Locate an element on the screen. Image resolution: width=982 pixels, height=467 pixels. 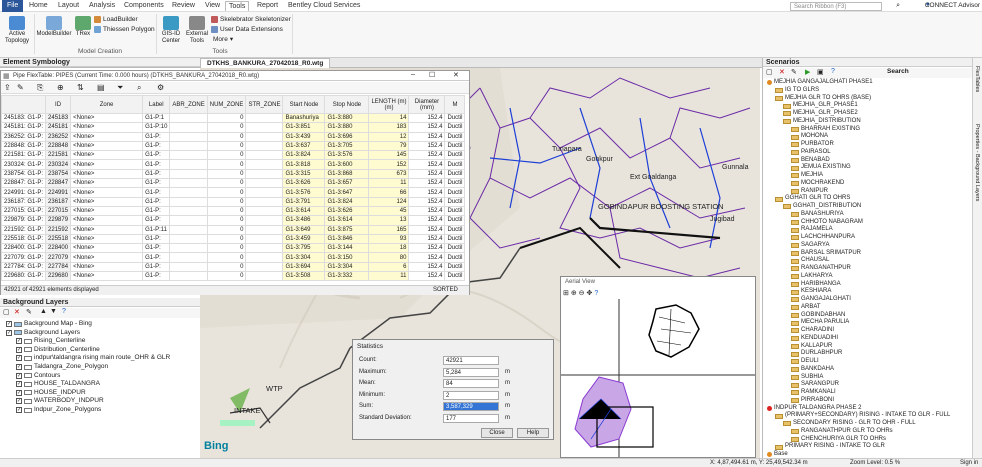
col-header-str-zone: STR_ZONE is located at coordinates (264, 104).